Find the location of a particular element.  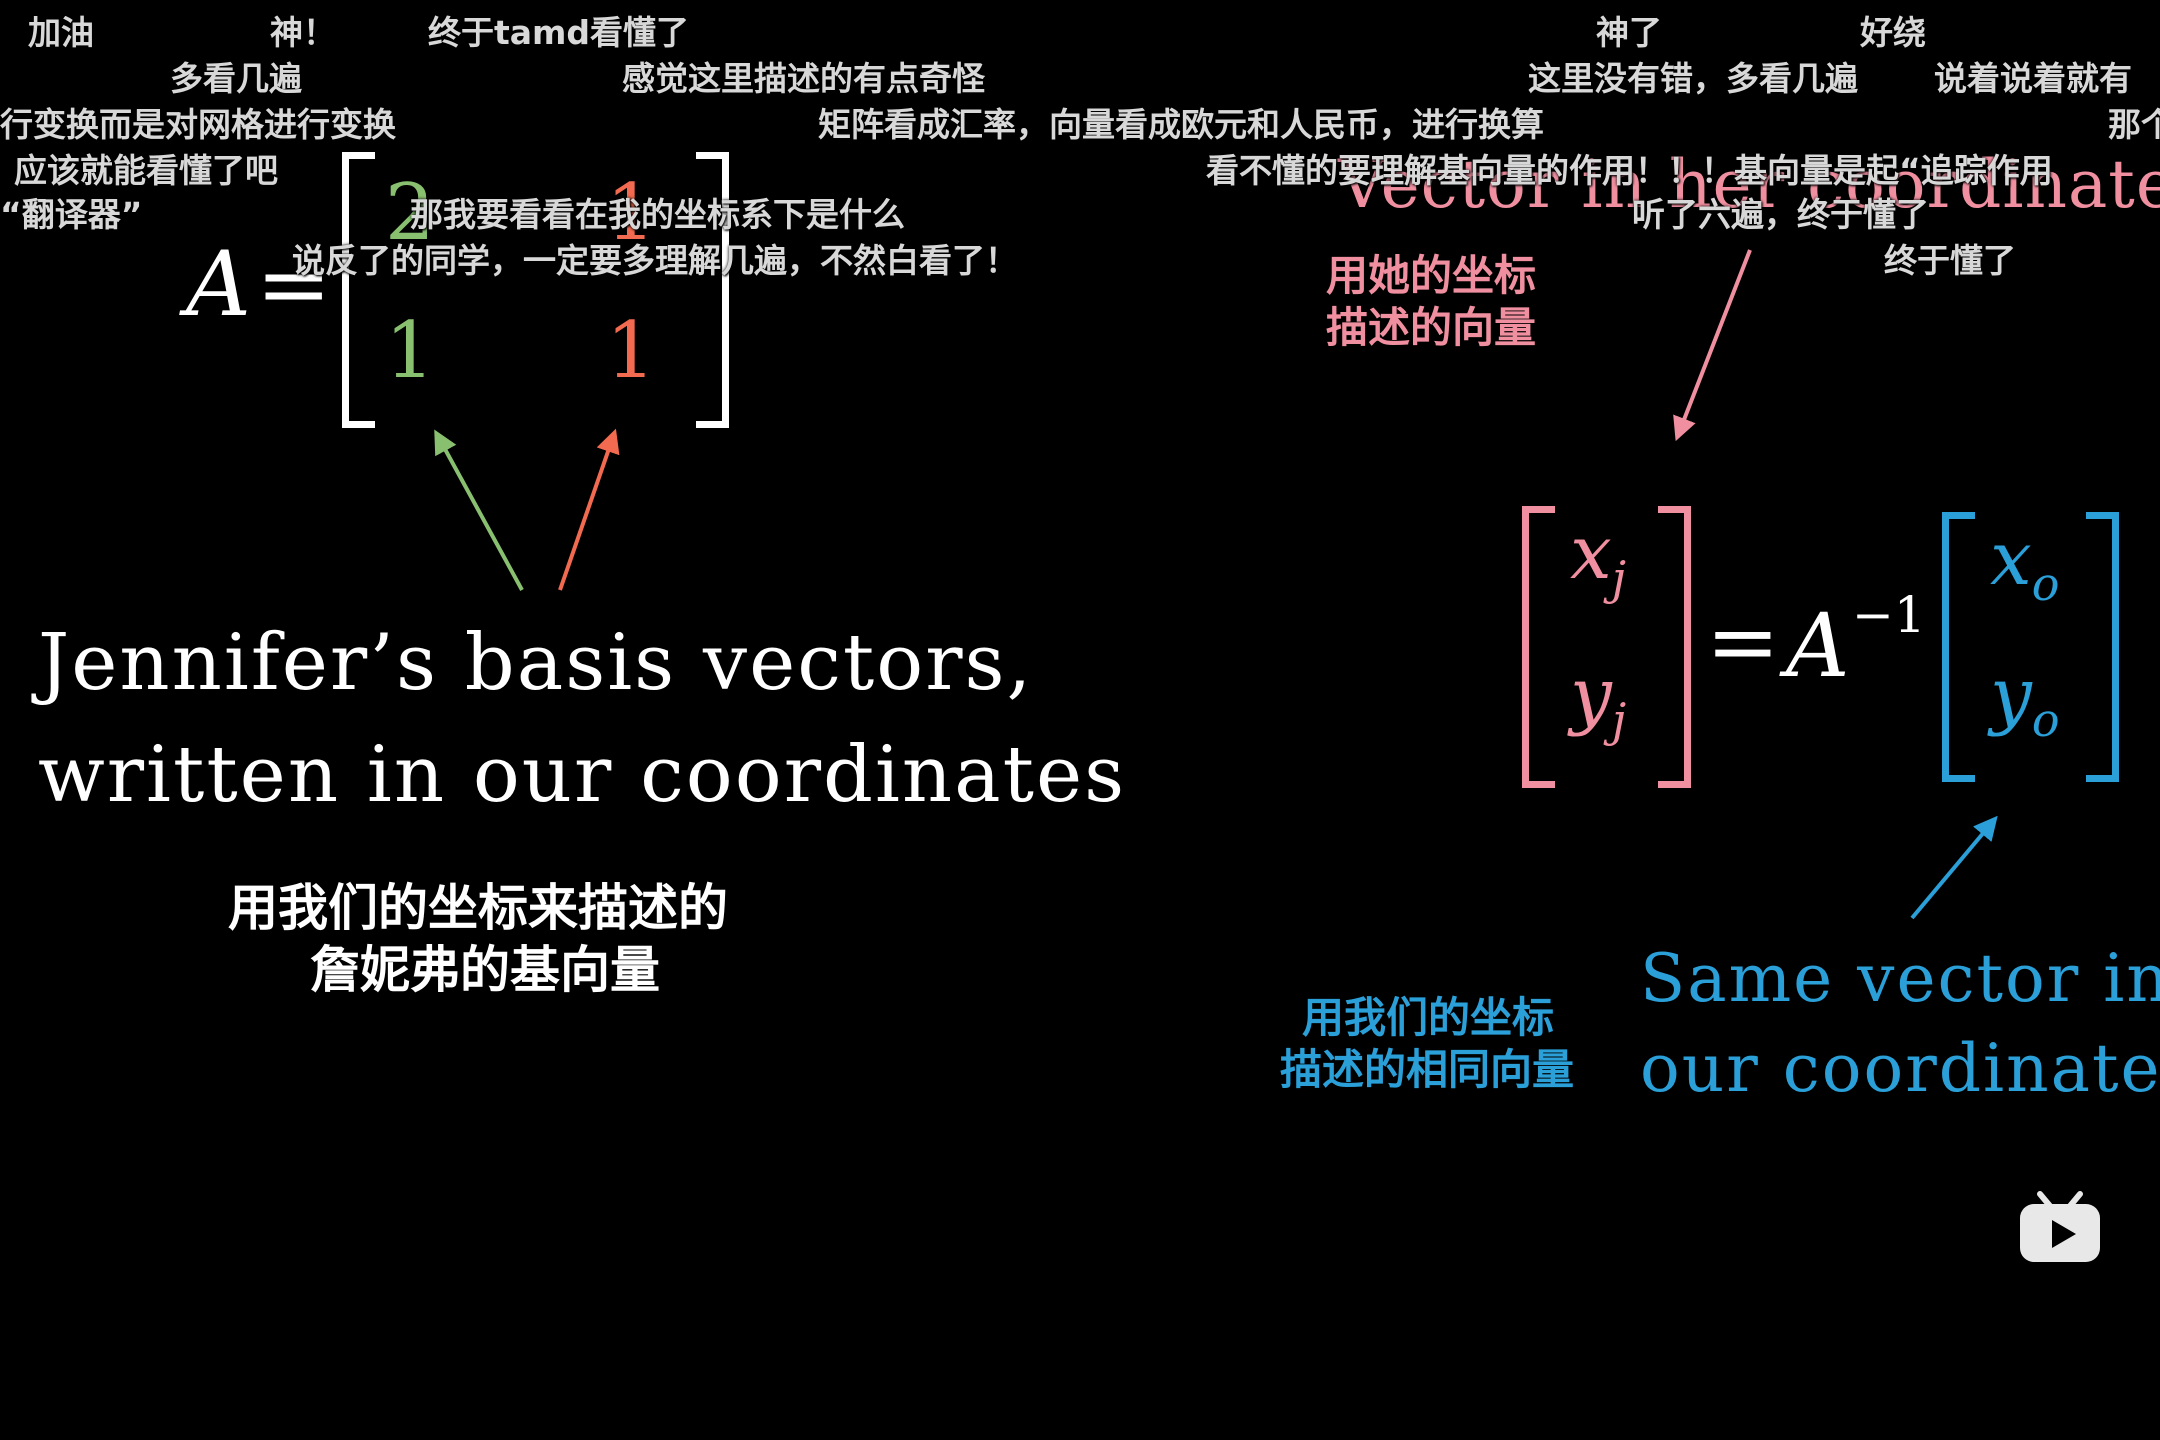

danmaku-comment: 这里没有错，多看几遍 is located at coordinates (1693, 78).